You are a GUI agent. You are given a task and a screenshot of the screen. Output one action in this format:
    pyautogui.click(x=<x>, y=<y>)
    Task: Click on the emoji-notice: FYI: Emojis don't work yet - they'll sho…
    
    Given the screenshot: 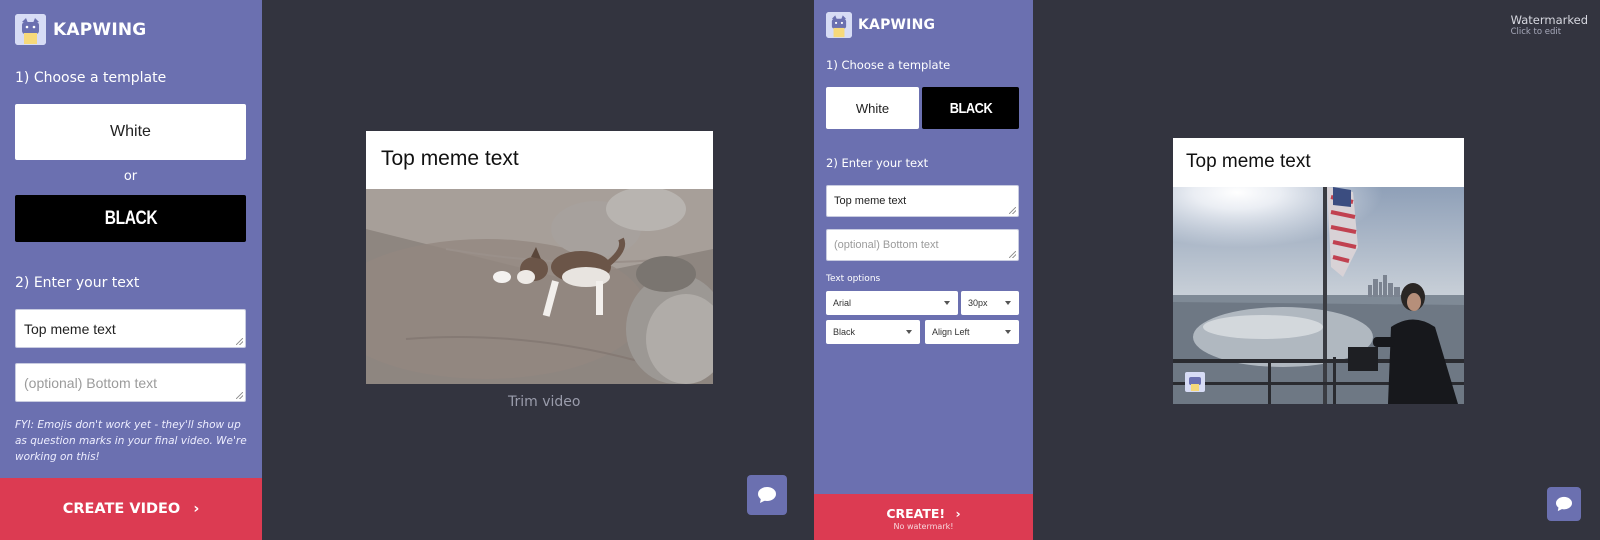 What is the action you would take?
    pyautogui.click(x=131, y=441)
    